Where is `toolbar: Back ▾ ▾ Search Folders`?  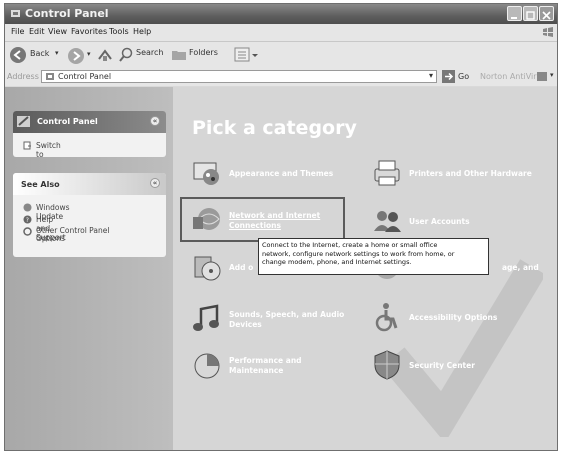 toolbar: Back ▾ ▾ Search Folders is located at coordinates (281, 55).